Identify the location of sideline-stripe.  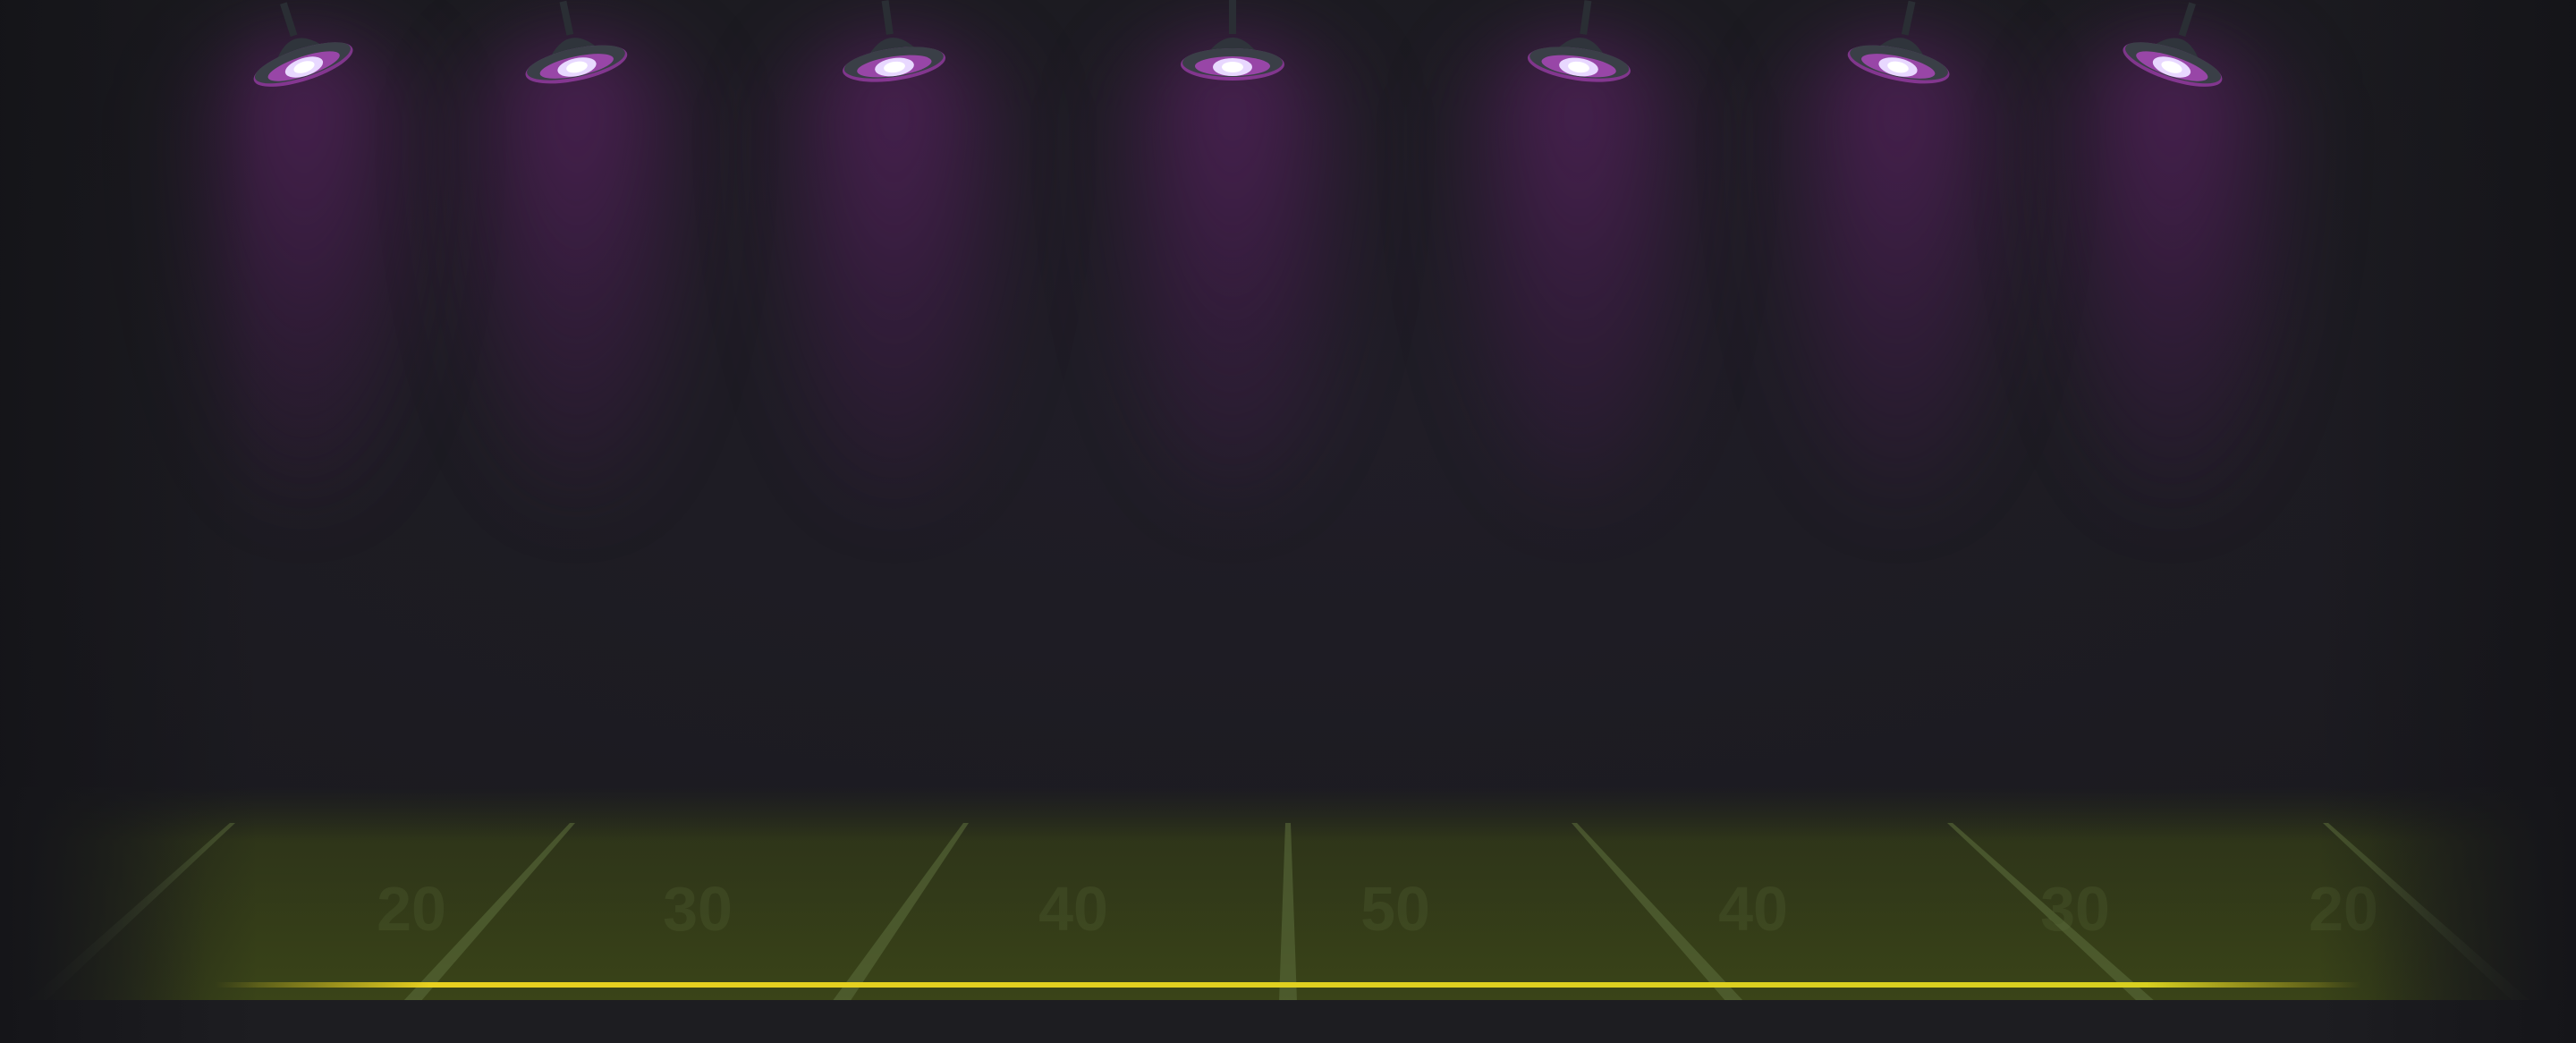
(1288, 985).